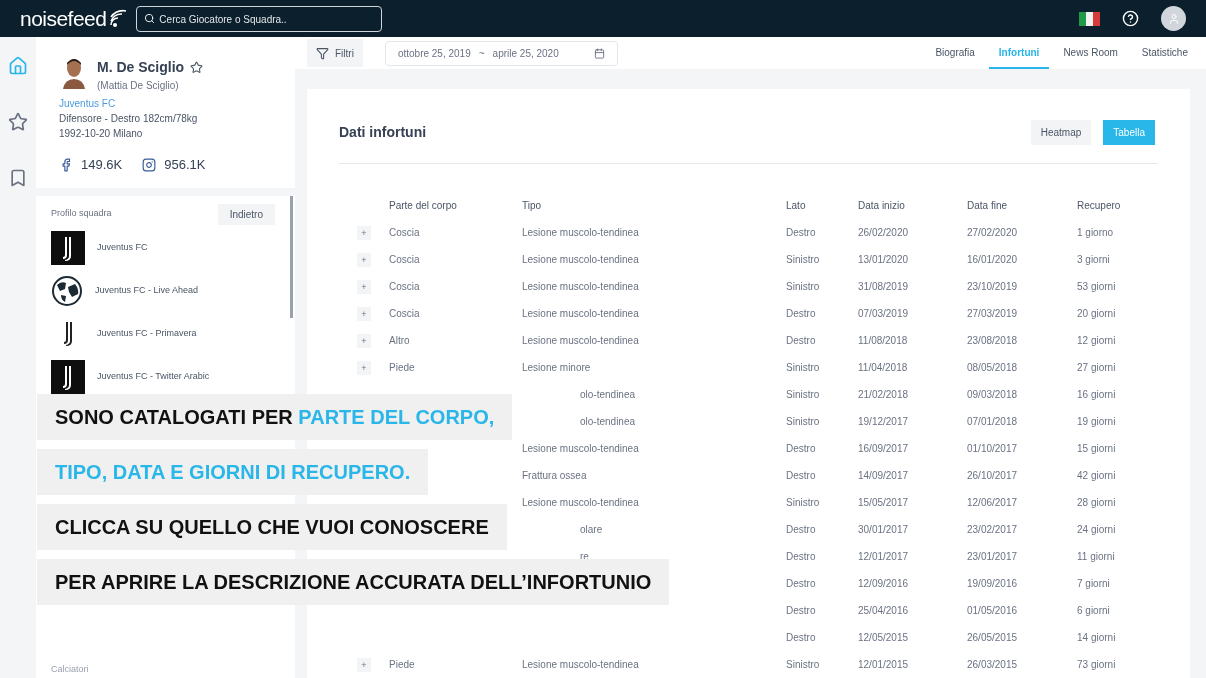 Image resolution: width=1206 pixels, height=678 pixels. Describe the element at coordinates (101, 134) in the screenshot. I see `player-birth: 1992-10-20 Milano` at that location.